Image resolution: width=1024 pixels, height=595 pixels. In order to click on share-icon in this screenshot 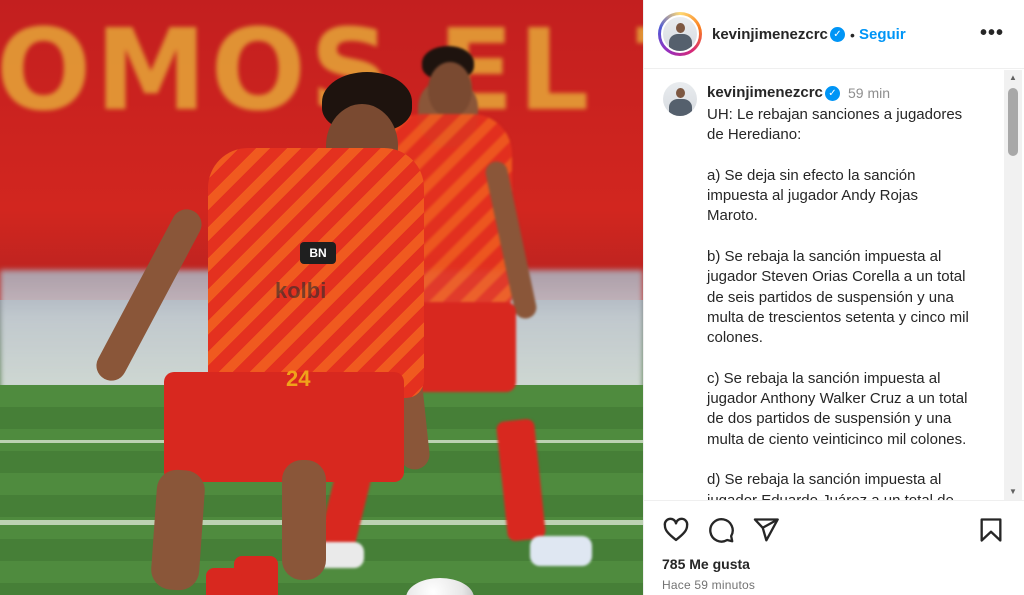, I will do `click(766, 530)`.